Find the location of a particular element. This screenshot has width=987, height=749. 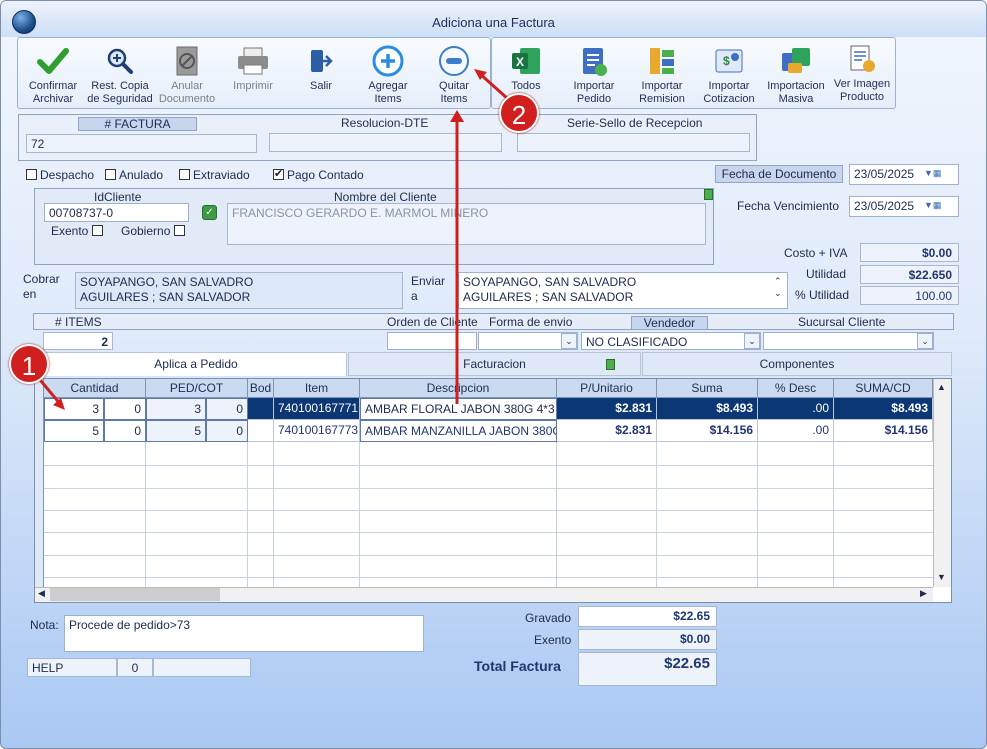

annotation-badge-1: 1 is located at coordinates (29, 364).